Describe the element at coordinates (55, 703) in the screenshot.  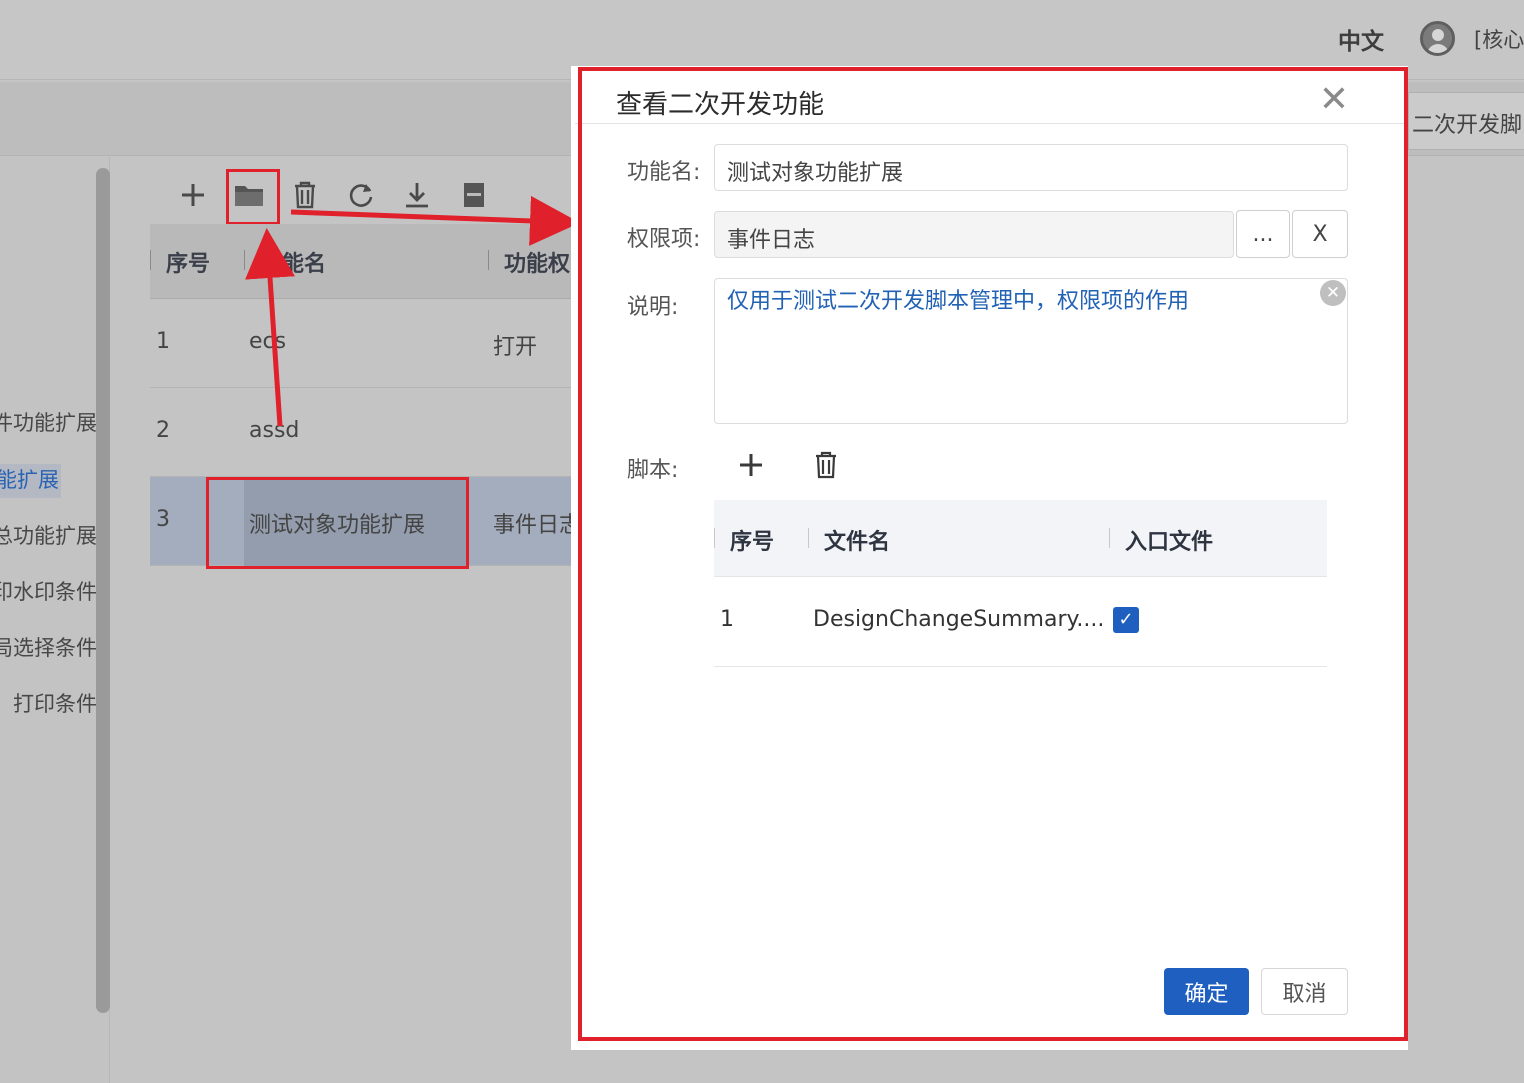
I see `nav-item: 打印条件` at that location.